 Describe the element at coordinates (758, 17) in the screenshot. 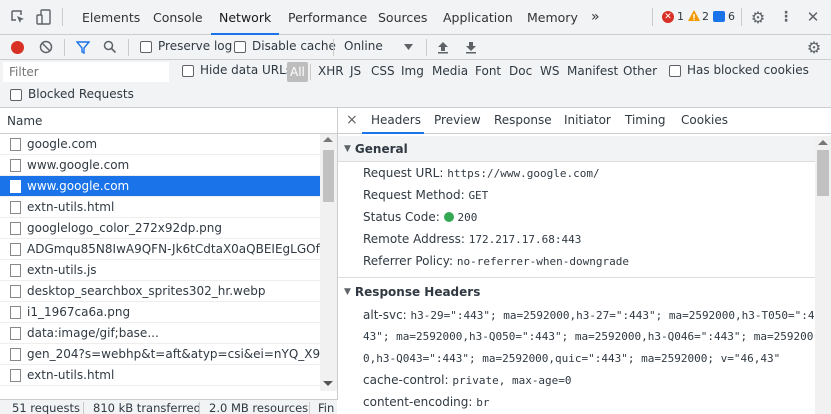

I see `settings-gear-icon: ⚙` at that location.